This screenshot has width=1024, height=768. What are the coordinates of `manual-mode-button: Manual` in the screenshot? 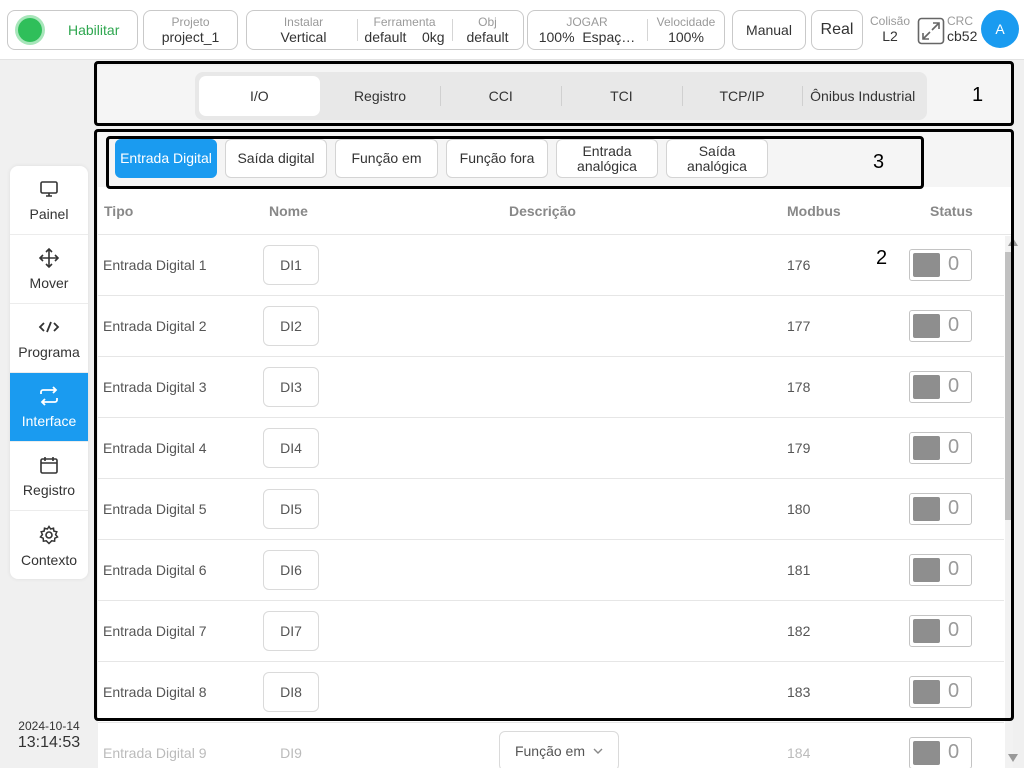 It's located at (769, 30).